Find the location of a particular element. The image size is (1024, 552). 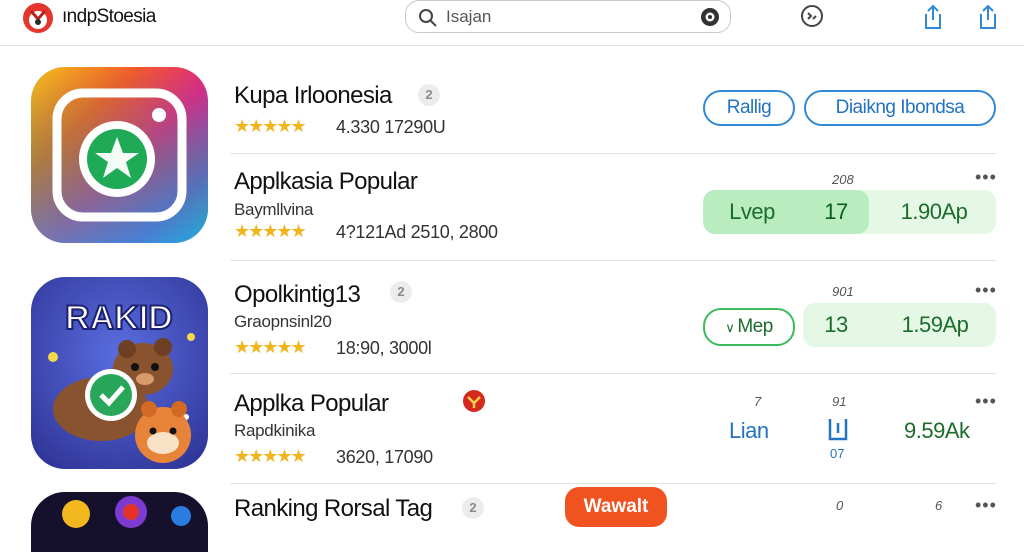

game-app-icon is located at coordinates (119, 522).